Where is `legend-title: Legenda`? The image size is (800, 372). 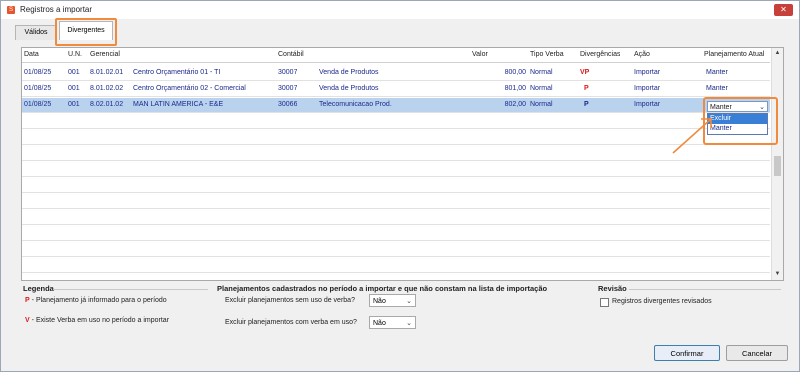 legend-title: Legenda is located at coordinates (38, 288).